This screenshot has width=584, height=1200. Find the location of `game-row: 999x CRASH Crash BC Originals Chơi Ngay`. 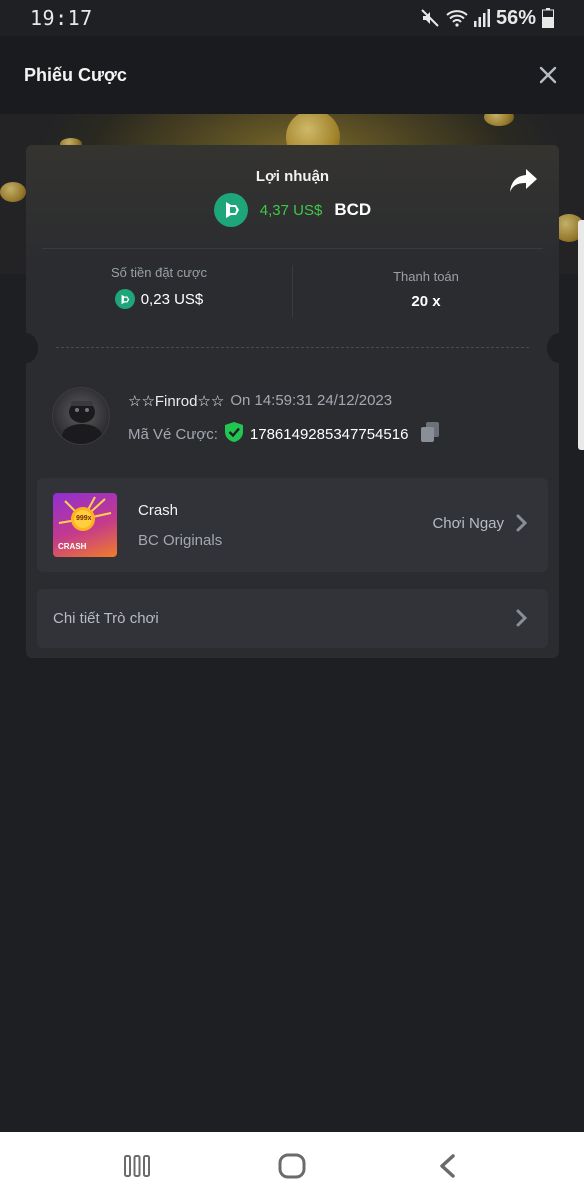

game-row: 999x CRASH Crash BC Originals Chơi Ngay is located at coordinates (292, 525).